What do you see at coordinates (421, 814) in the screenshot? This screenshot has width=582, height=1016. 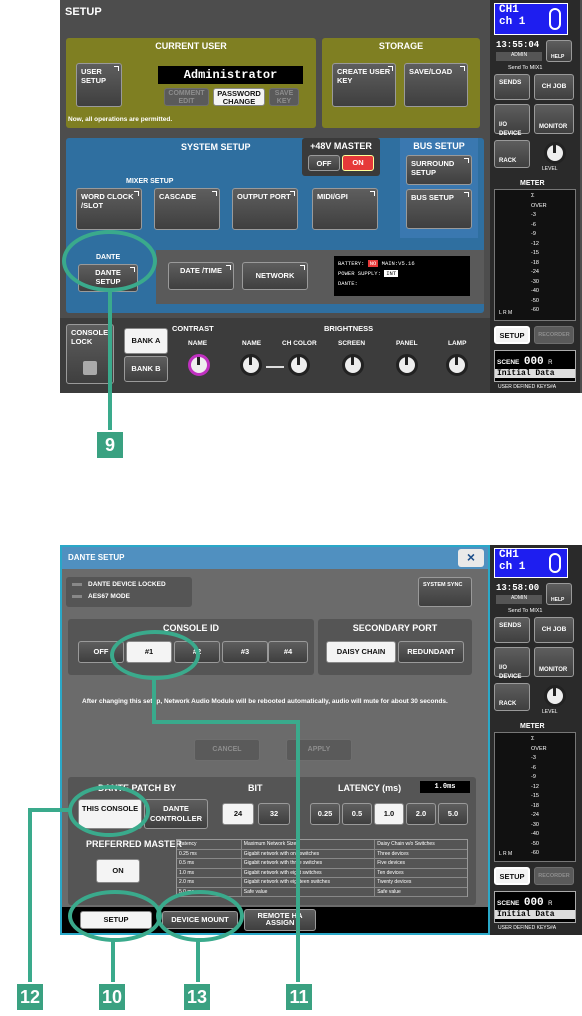 I see `latency-20: 2.0` at bounding box center [421, 814].